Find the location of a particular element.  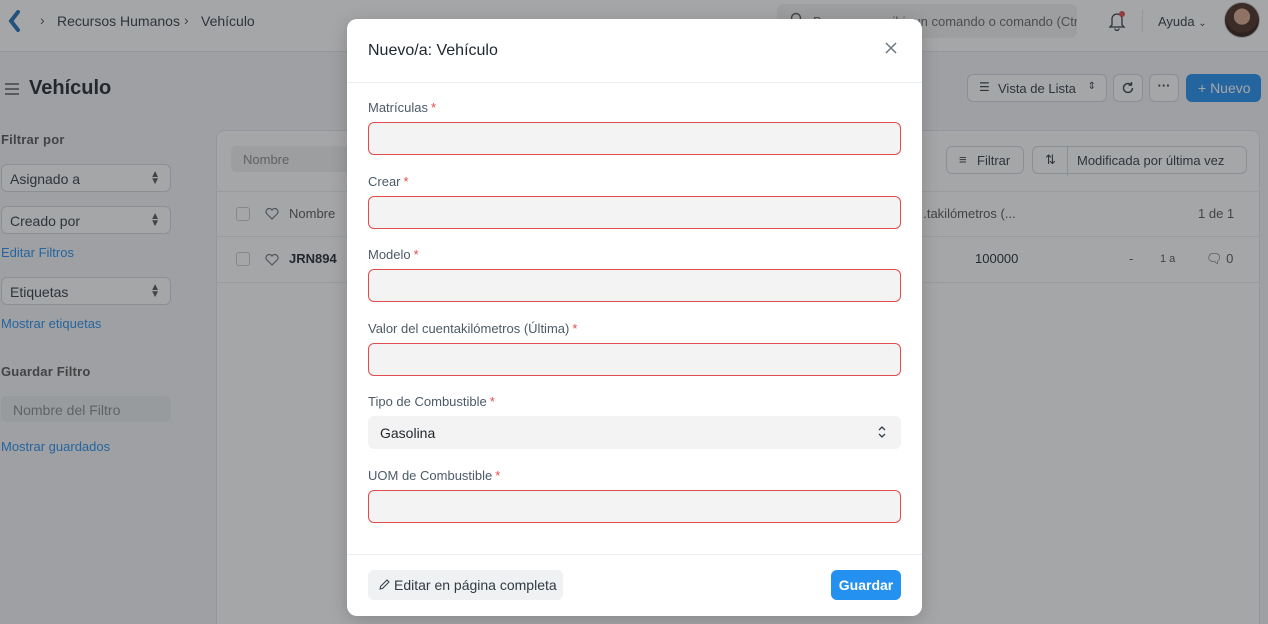

updown-icon is located at coordinates (882, 432).